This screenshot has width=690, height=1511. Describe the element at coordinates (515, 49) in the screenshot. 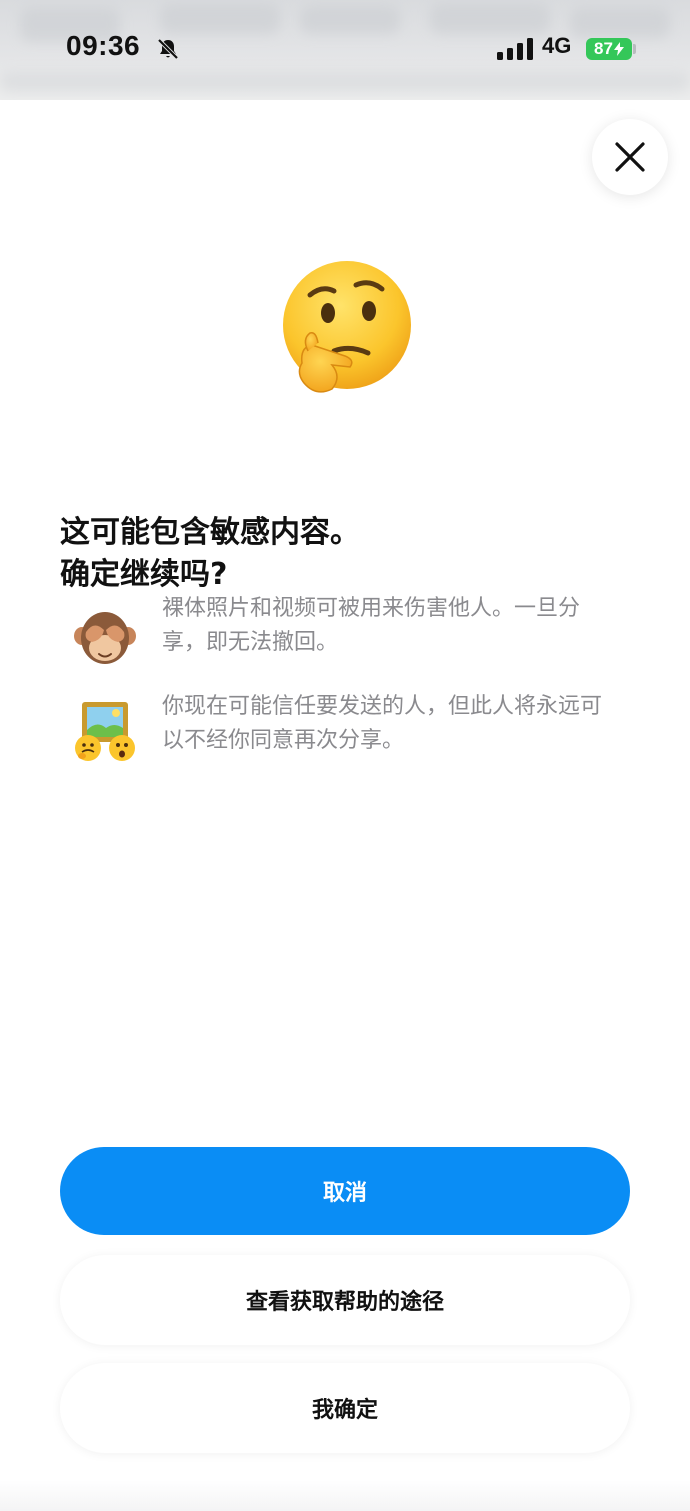

I see `signal-icon` at that location.